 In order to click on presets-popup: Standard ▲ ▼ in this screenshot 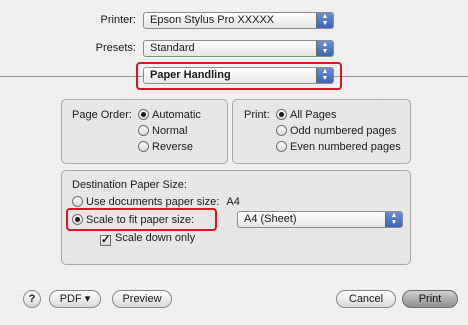, I will do `click(238, 48)`.